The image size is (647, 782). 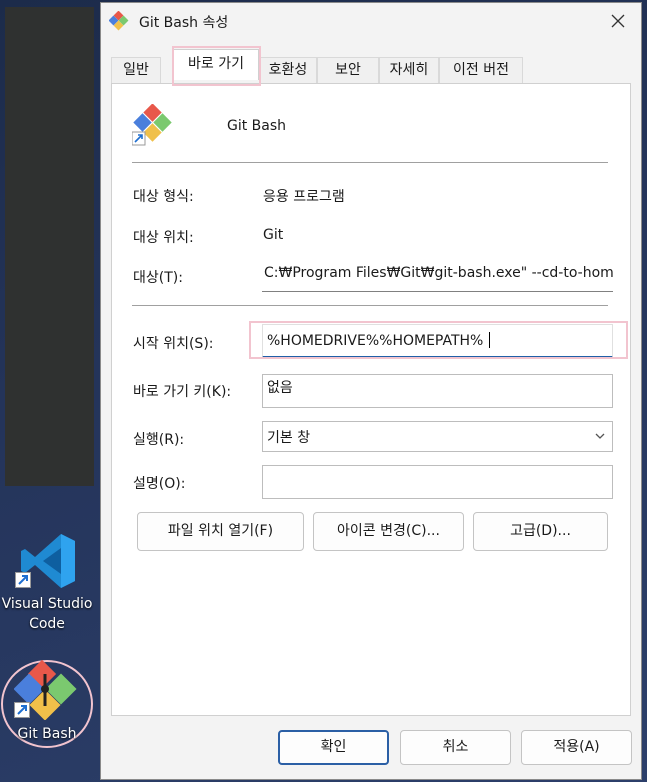 What do you see at coordinates (216, 66) in the screenshot?
I see `tab-highlight-box` at bounding box center [216, 66].